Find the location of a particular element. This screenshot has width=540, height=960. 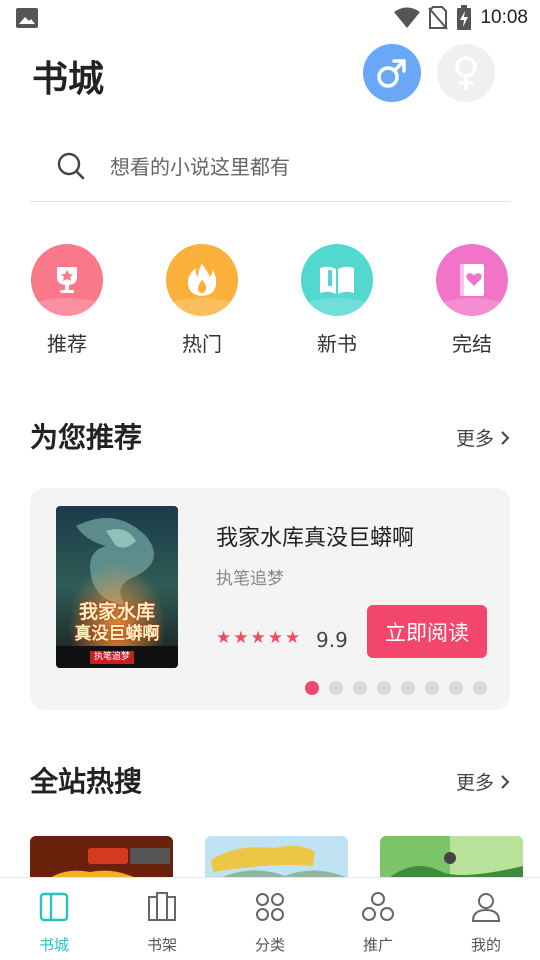

nav-bookstore: 书城 is located at coordinates (54, 922).